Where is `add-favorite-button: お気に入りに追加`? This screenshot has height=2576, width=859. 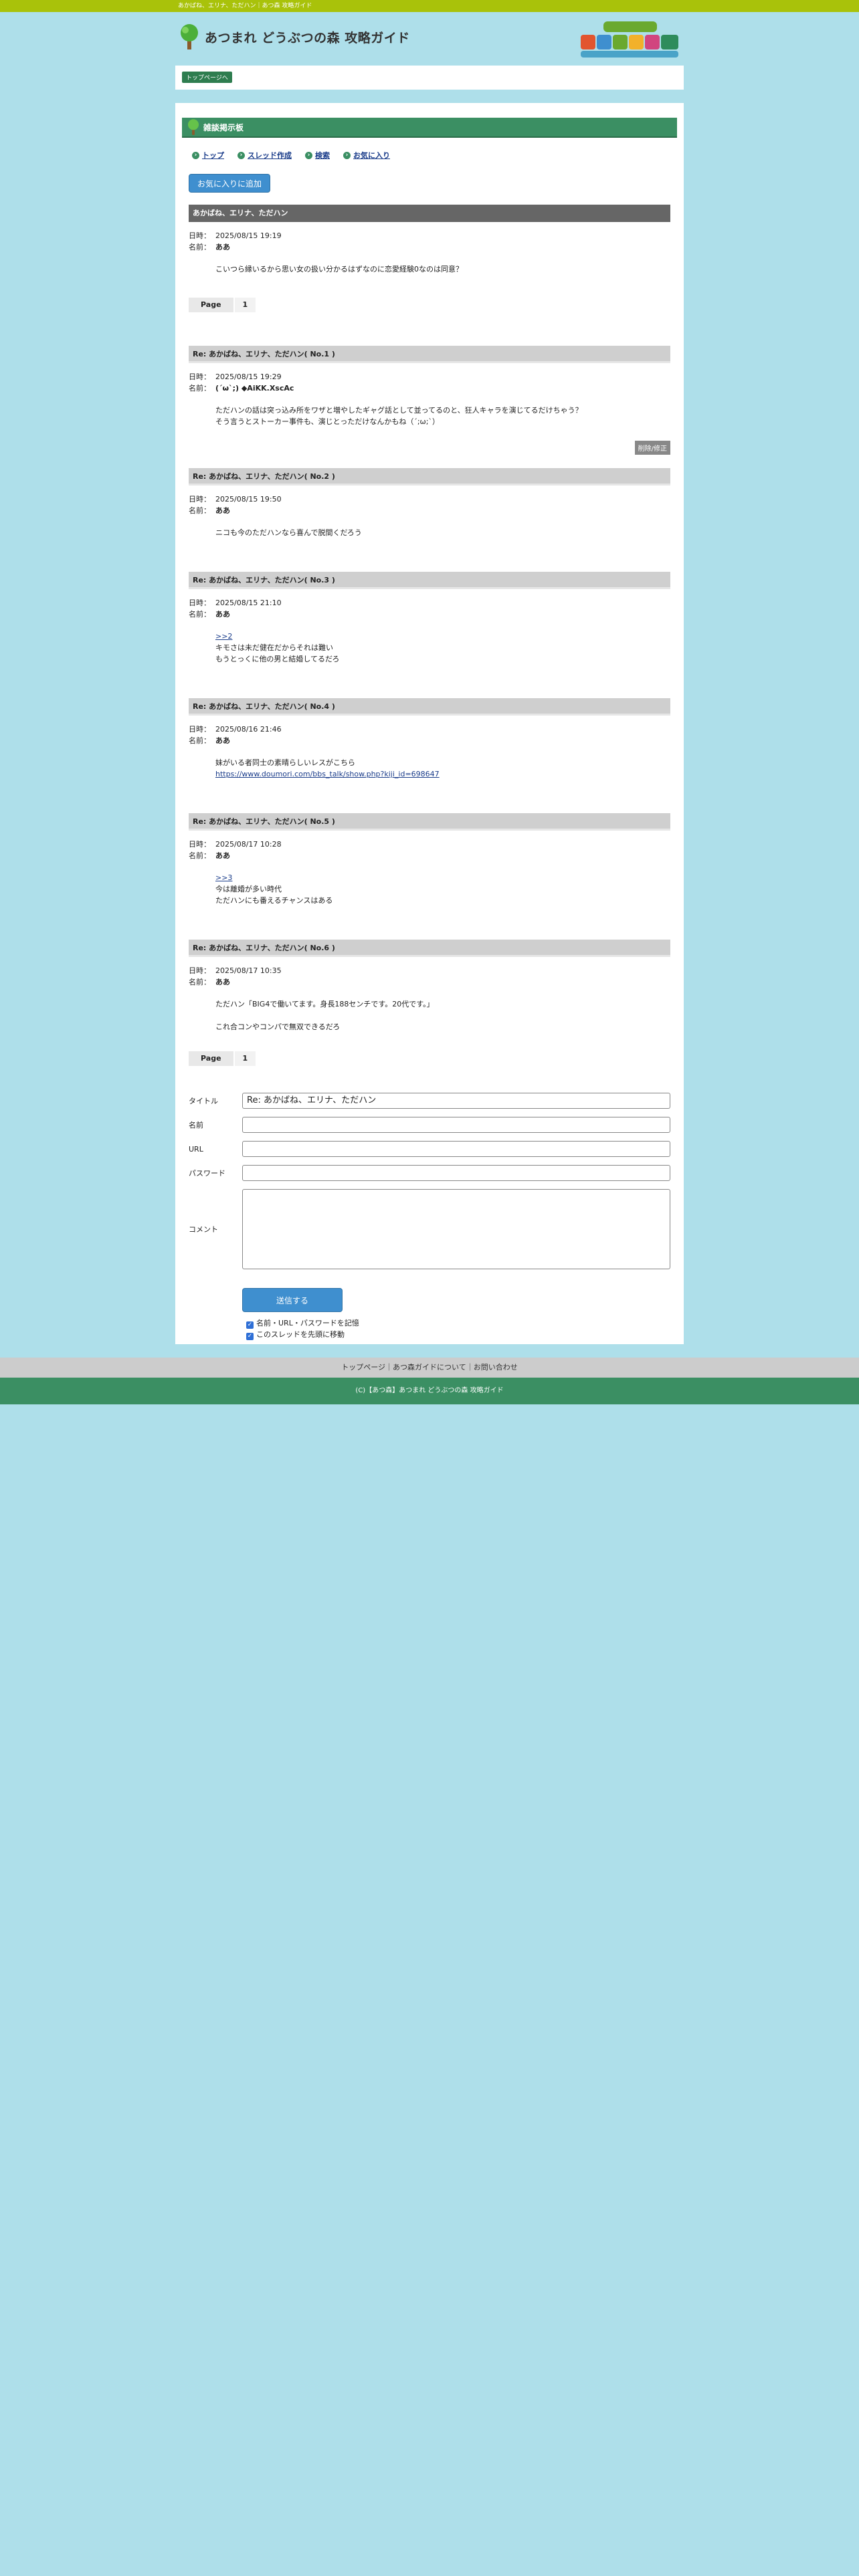 add-favorite-button: お気に入りに追加 is located at coordinates (230, 184).